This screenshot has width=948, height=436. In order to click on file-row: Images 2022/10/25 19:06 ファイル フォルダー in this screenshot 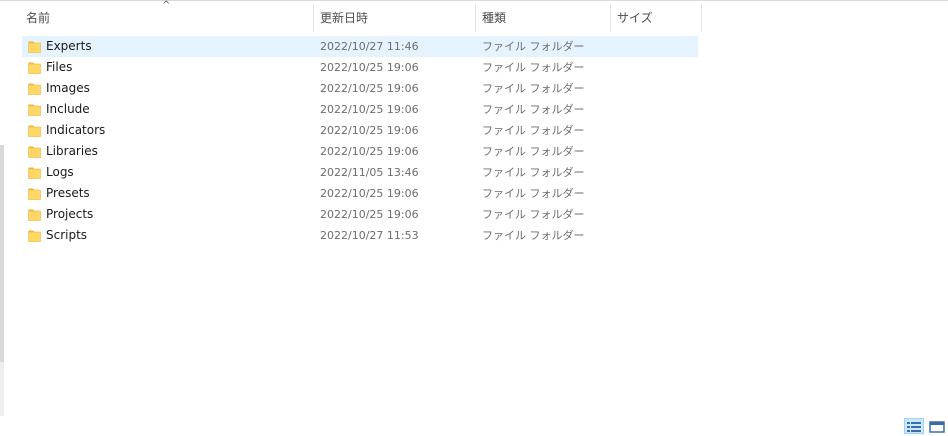, I will do `click(360, 88)`.